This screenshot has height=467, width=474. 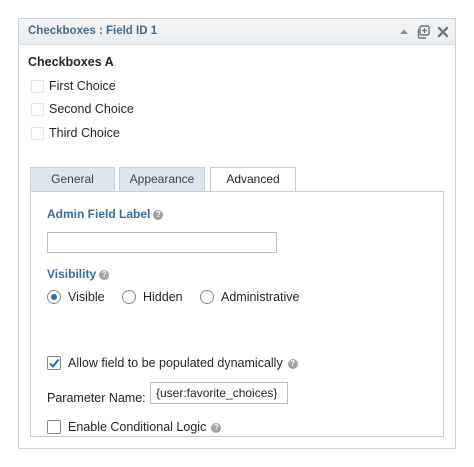 What do you see at coordinates (84, 133) in the screenshot?
I see `choice-label: Third Choice` at bounding box center [84, 133].